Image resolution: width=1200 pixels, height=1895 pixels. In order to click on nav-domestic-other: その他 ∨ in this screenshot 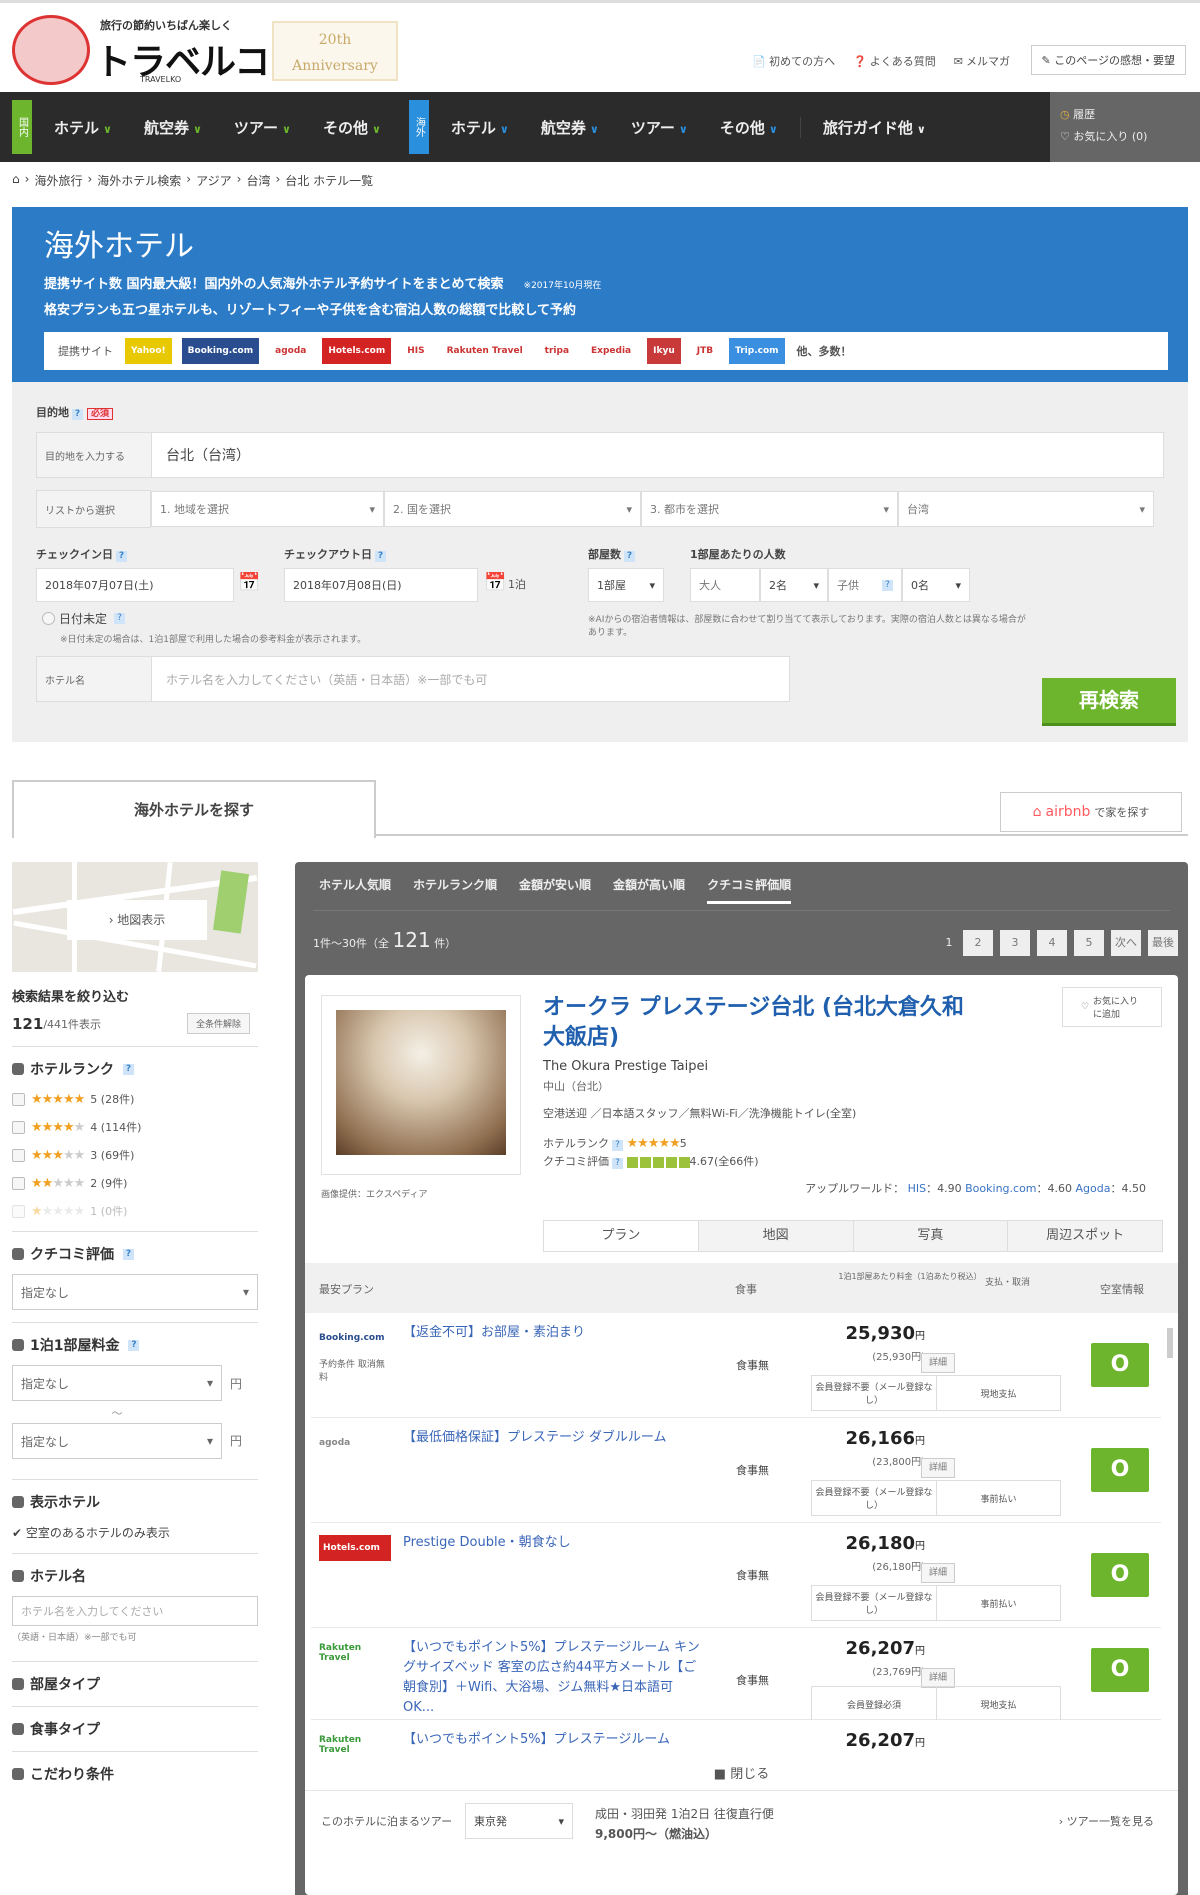, I will do `click(352, 127)`.